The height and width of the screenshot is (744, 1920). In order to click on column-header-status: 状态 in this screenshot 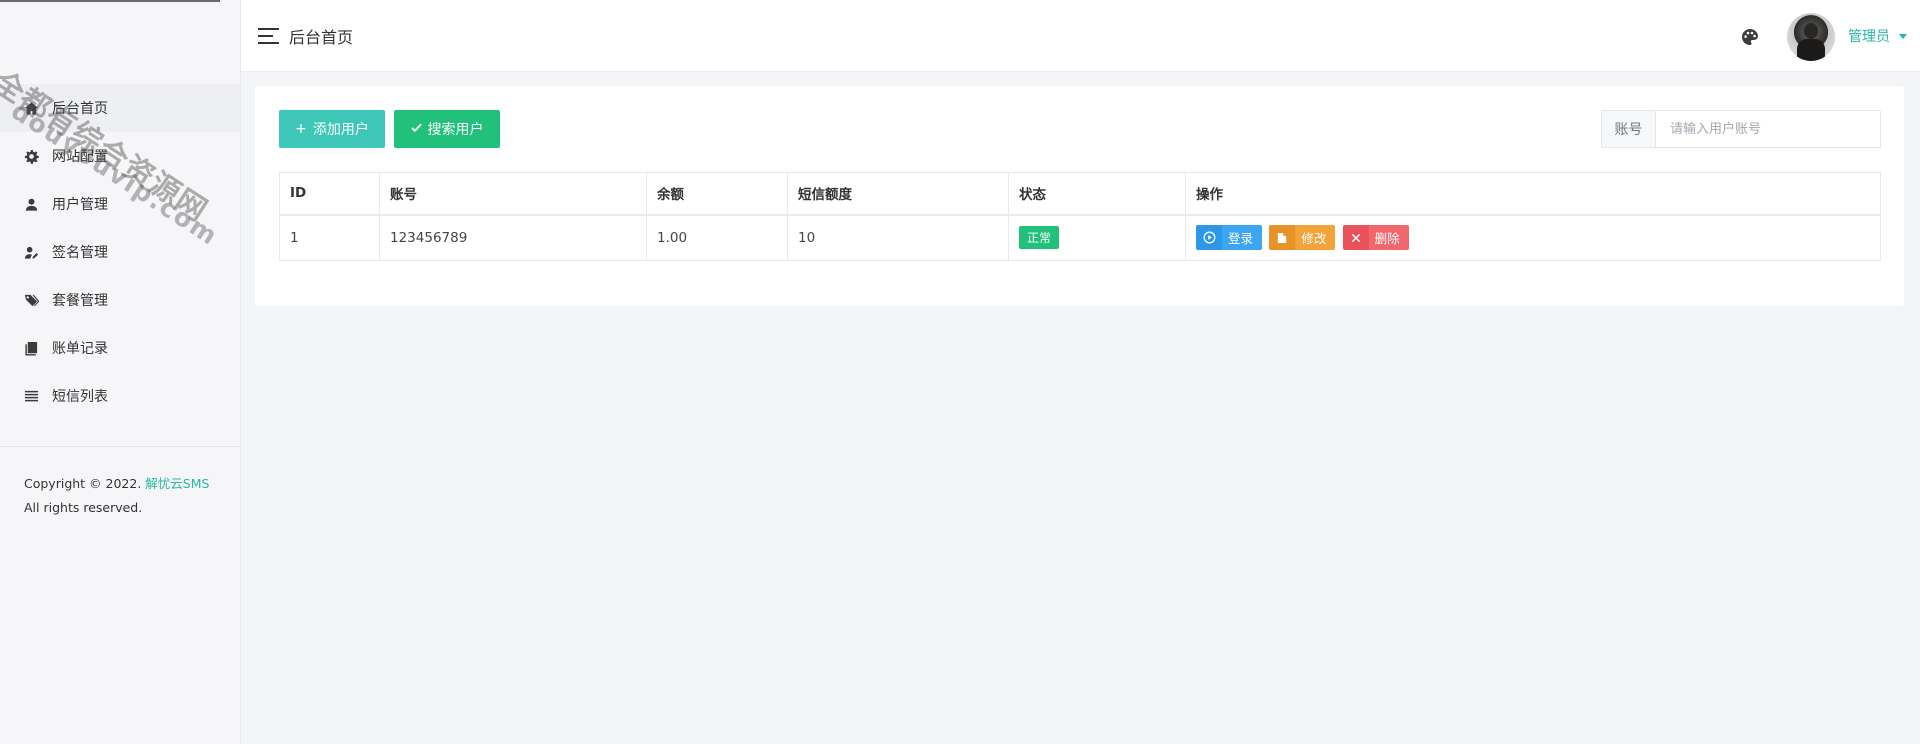, I will do `click(1097, 194)`.